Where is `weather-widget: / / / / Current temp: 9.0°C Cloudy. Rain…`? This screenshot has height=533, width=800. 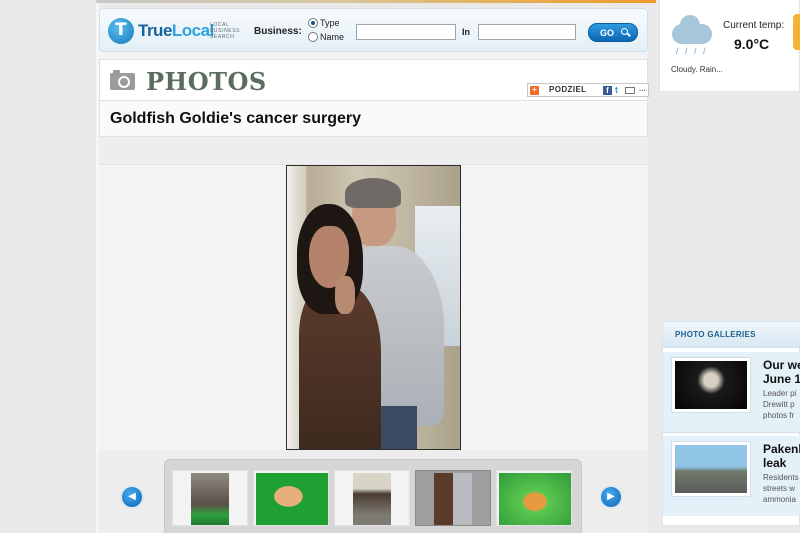
weather-widget: / / / / Current temp: 9.0°C Cloudy. Rain… is located at coordinates (729, 46).